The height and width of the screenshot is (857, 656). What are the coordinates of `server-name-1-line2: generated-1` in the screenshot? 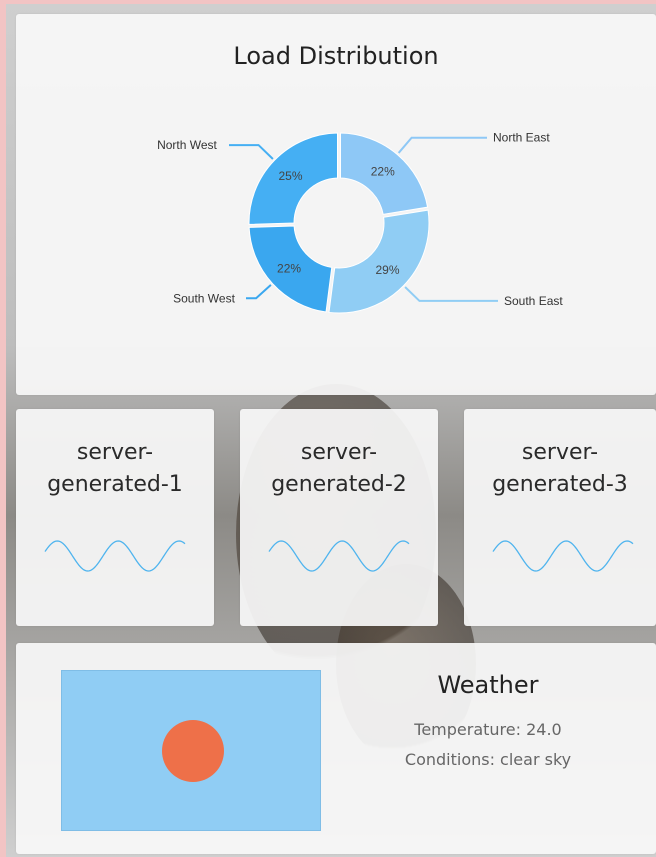 It's located at (115, 484).